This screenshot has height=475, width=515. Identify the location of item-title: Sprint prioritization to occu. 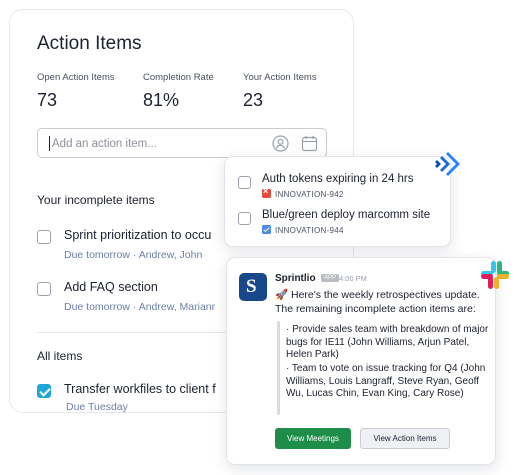
(137, 235).